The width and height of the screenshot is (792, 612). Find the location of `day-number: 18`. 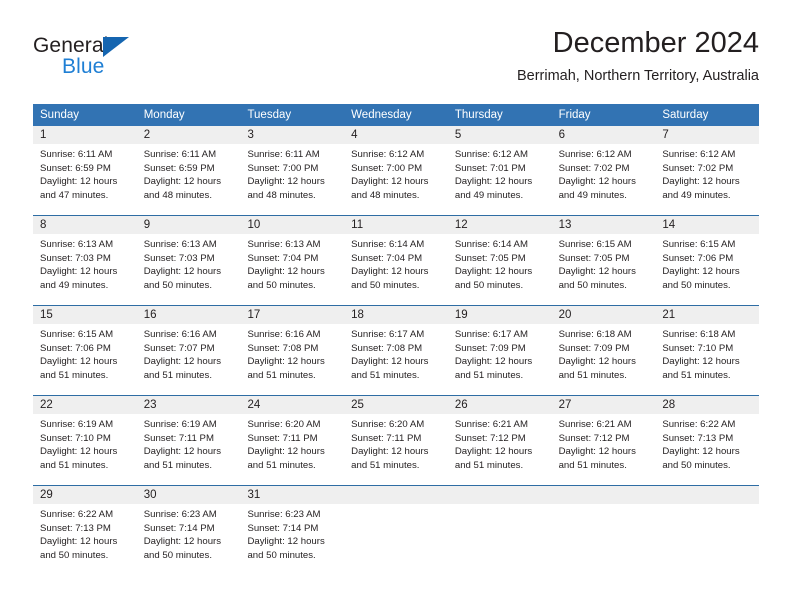

day-number: 18 is located at coordinates (396, 315).